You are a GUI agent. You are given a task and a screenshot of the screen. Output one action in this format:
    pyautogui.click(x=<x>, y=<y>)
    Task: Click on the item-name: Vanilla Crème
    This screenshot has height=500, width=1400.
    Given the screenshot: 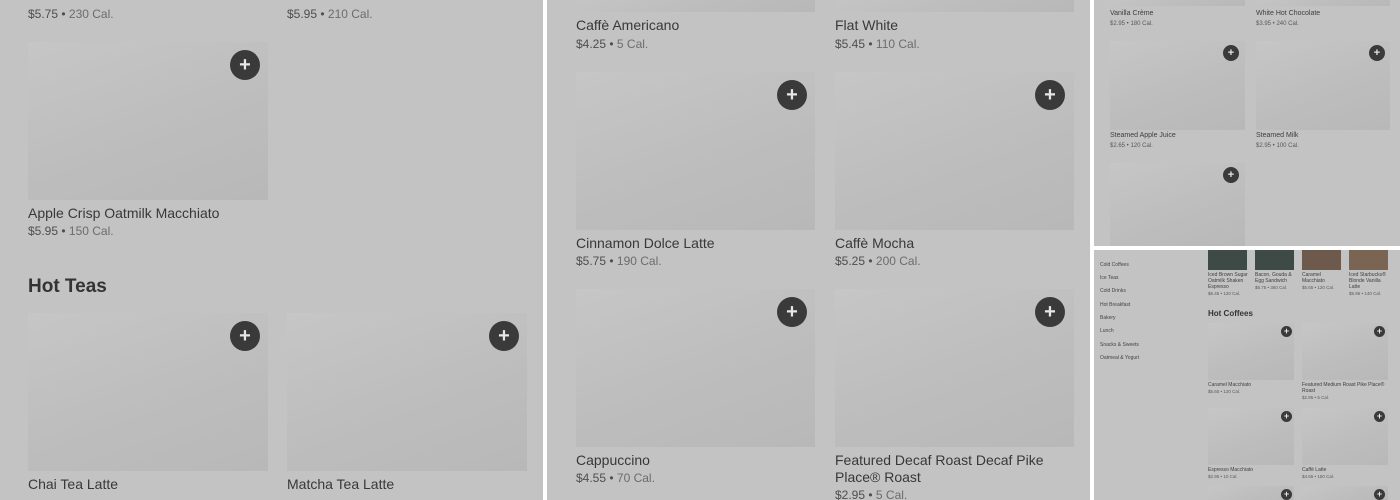 What is the action you would take?
    pyautogui.click(x=1131, y=13)
    